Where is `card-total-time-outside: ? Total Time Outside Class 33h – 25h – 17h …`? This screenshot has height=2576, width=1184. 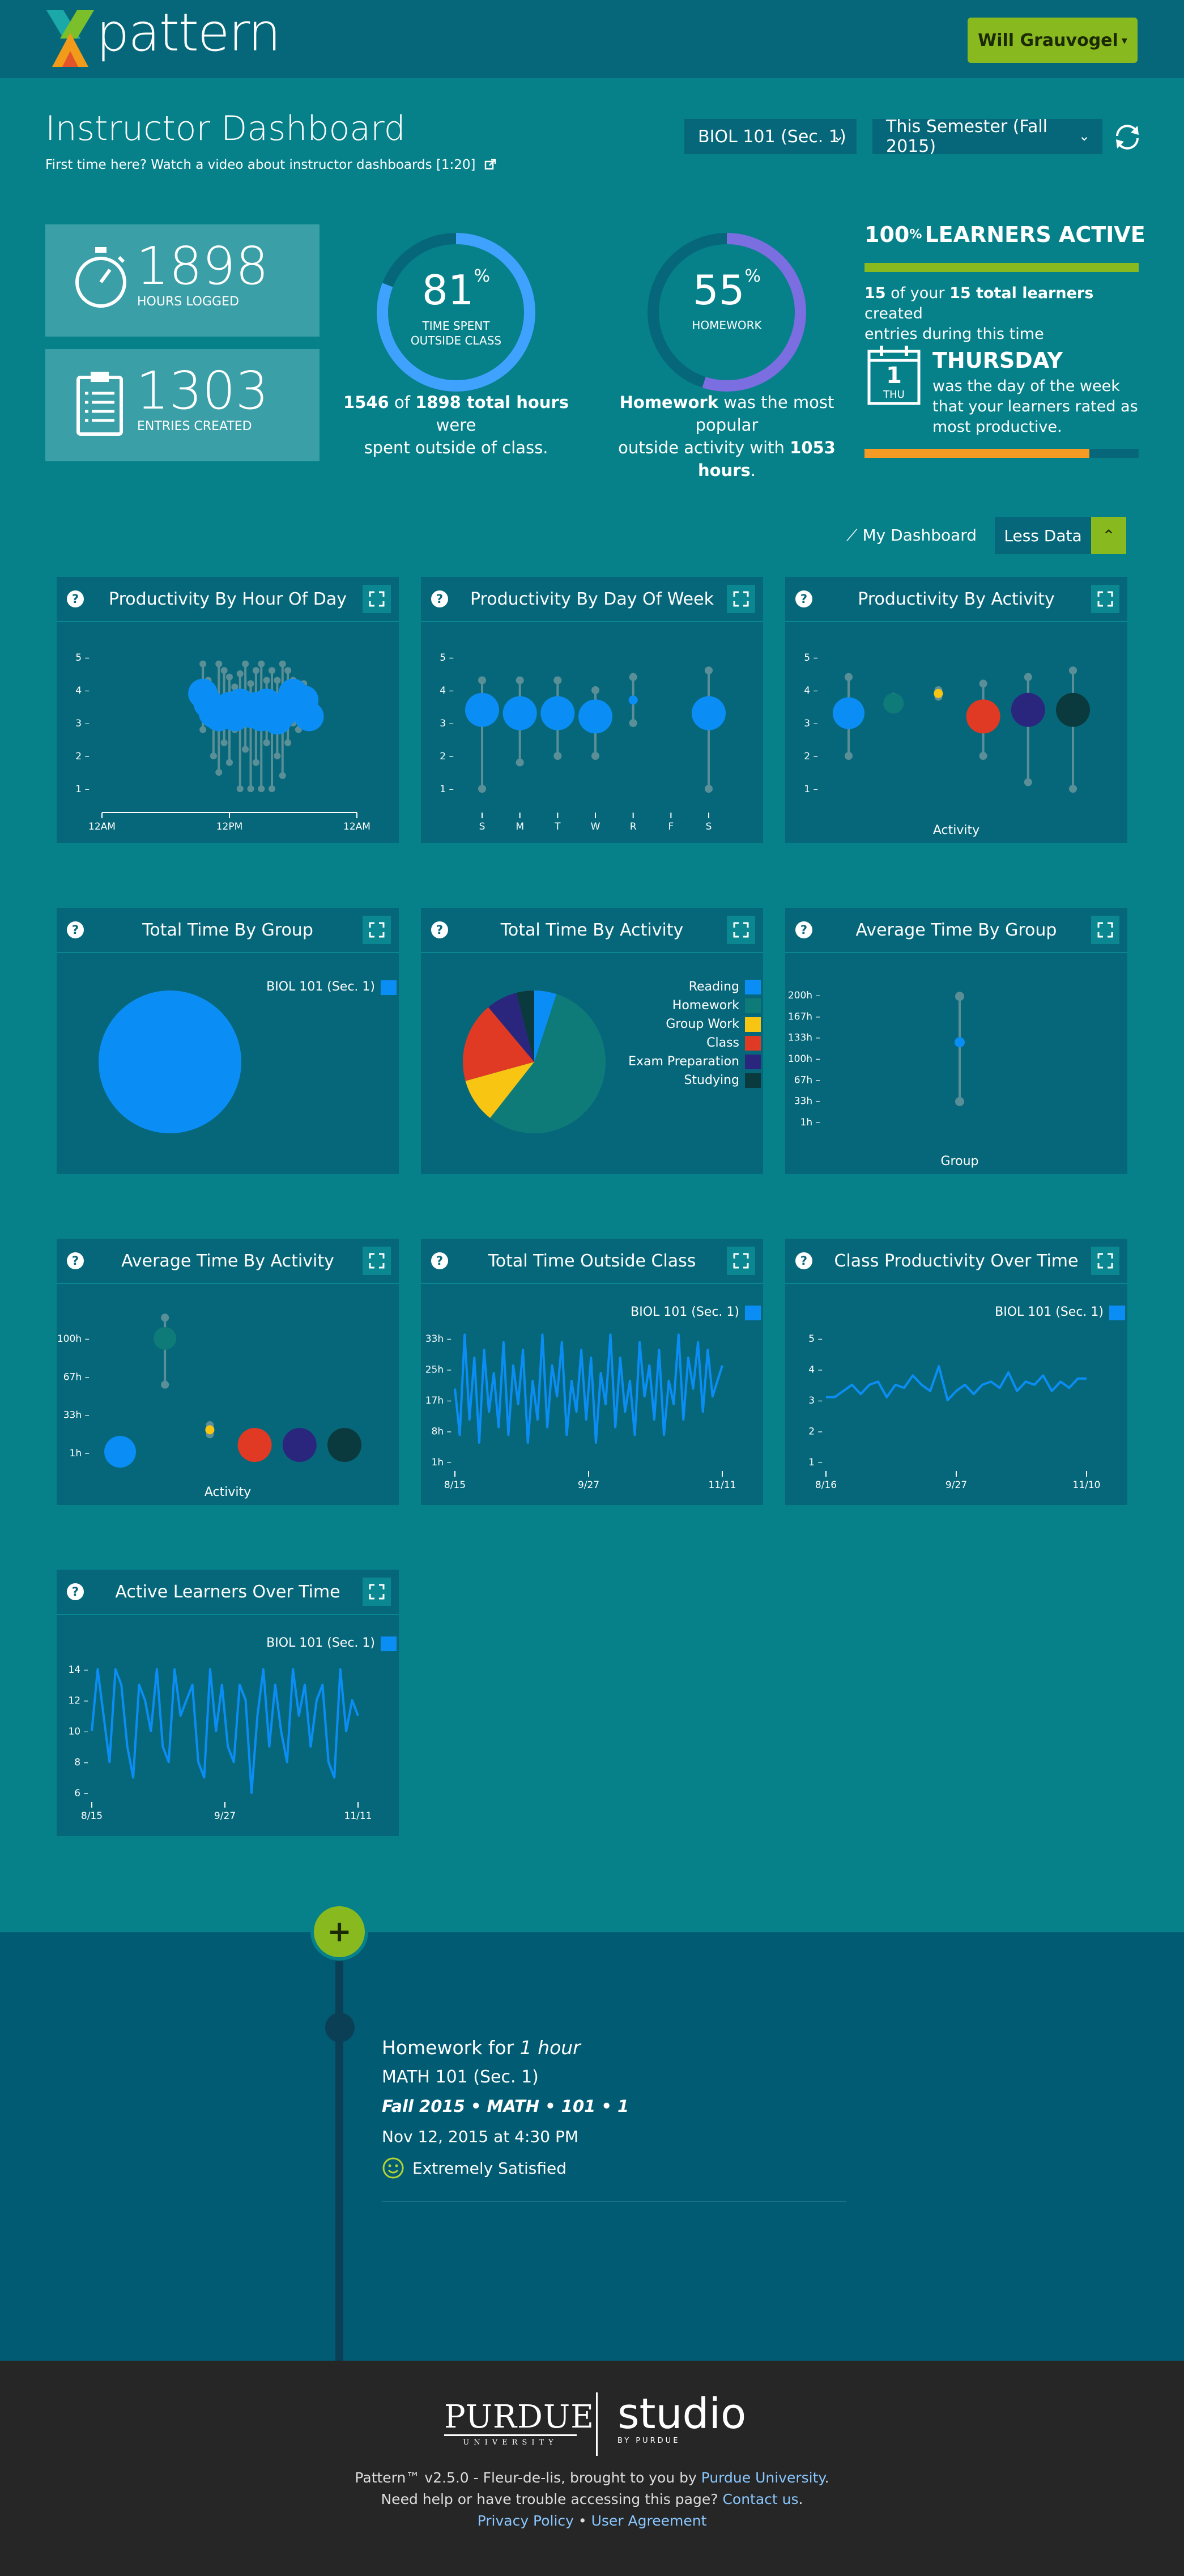 card-total-time-outside: ? Total Time Outside Class 33h – 25h – 17h … is located at coordinates (592, 1372).